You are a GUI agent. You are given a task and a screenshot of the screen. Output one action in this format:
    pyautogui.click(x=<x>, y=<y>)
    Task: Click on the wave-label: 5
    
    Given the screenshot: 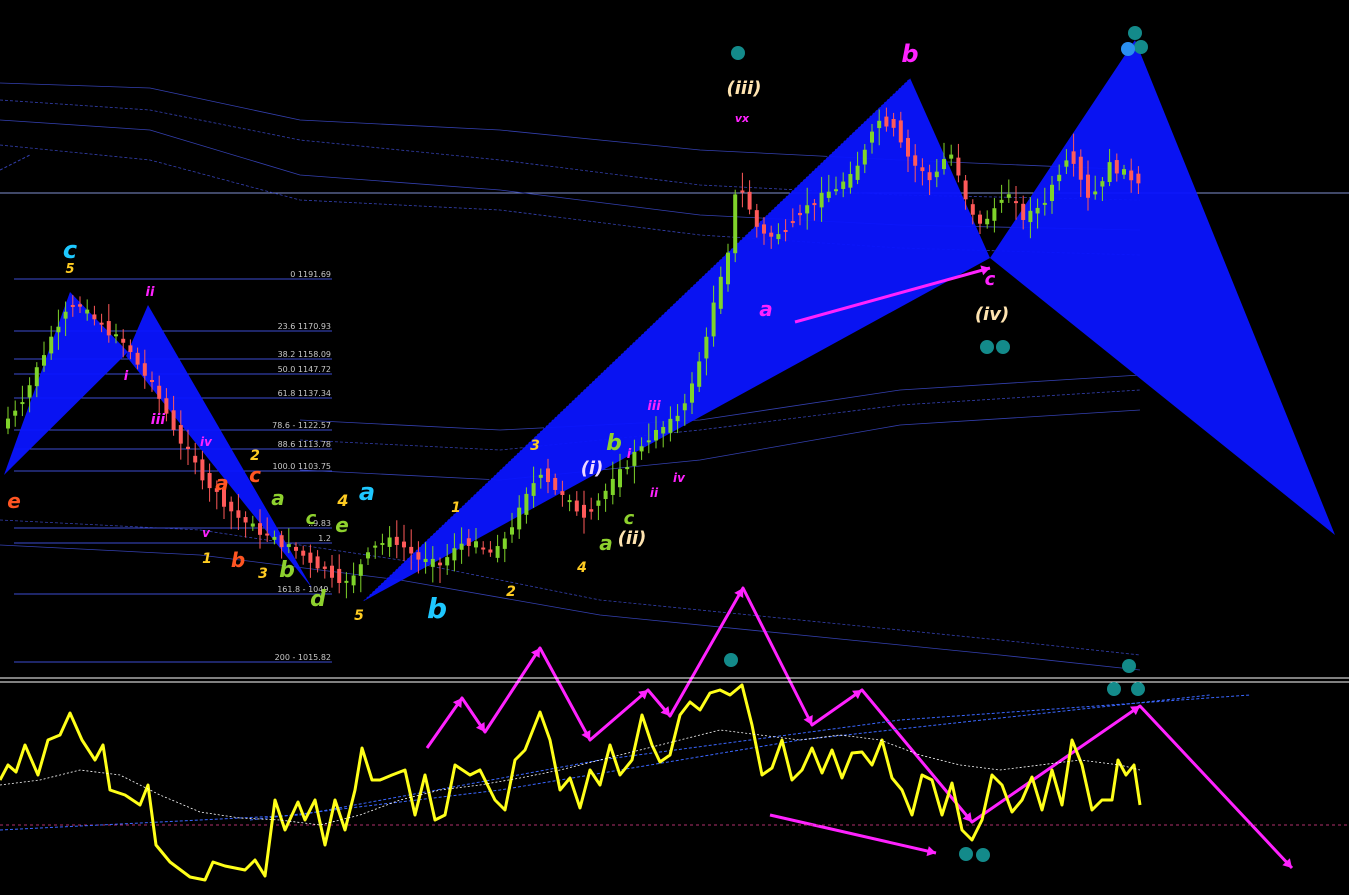 What is the action you would take?
    pyautogui.click(x=359, y=616)
    